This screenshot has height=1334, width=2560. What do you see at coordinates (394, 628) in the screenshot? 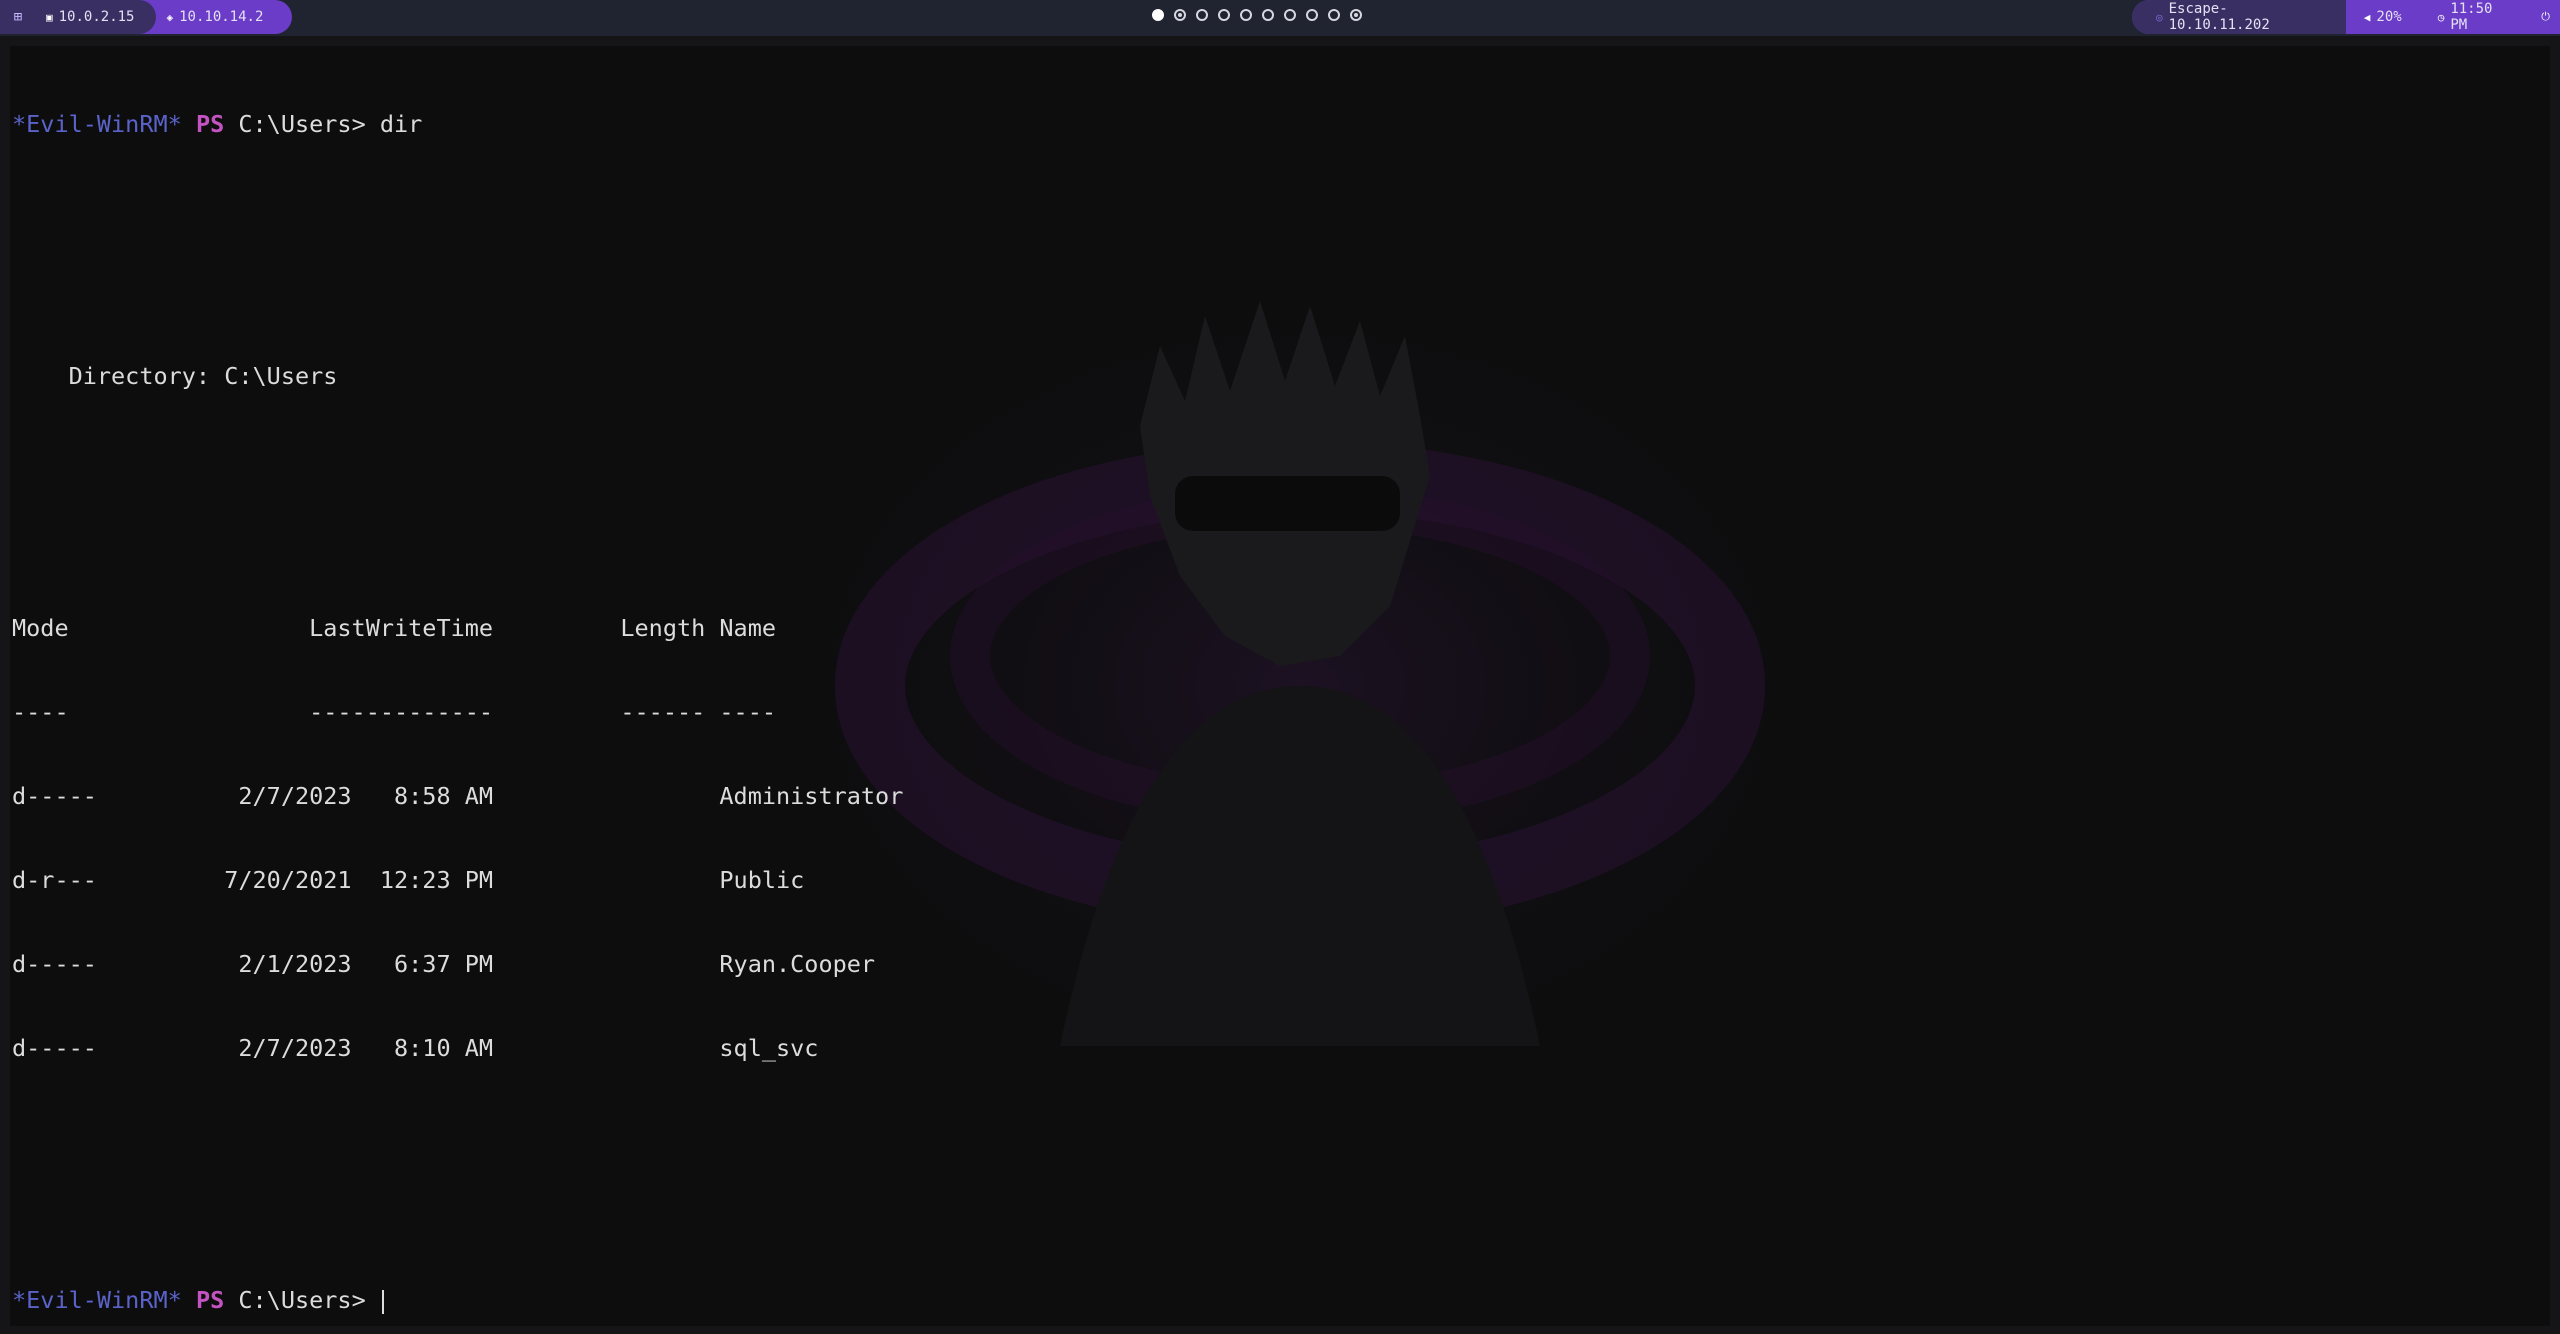
I see `table-header: Mode LastWriteTime Length Name` at bounding box center [394, 628].